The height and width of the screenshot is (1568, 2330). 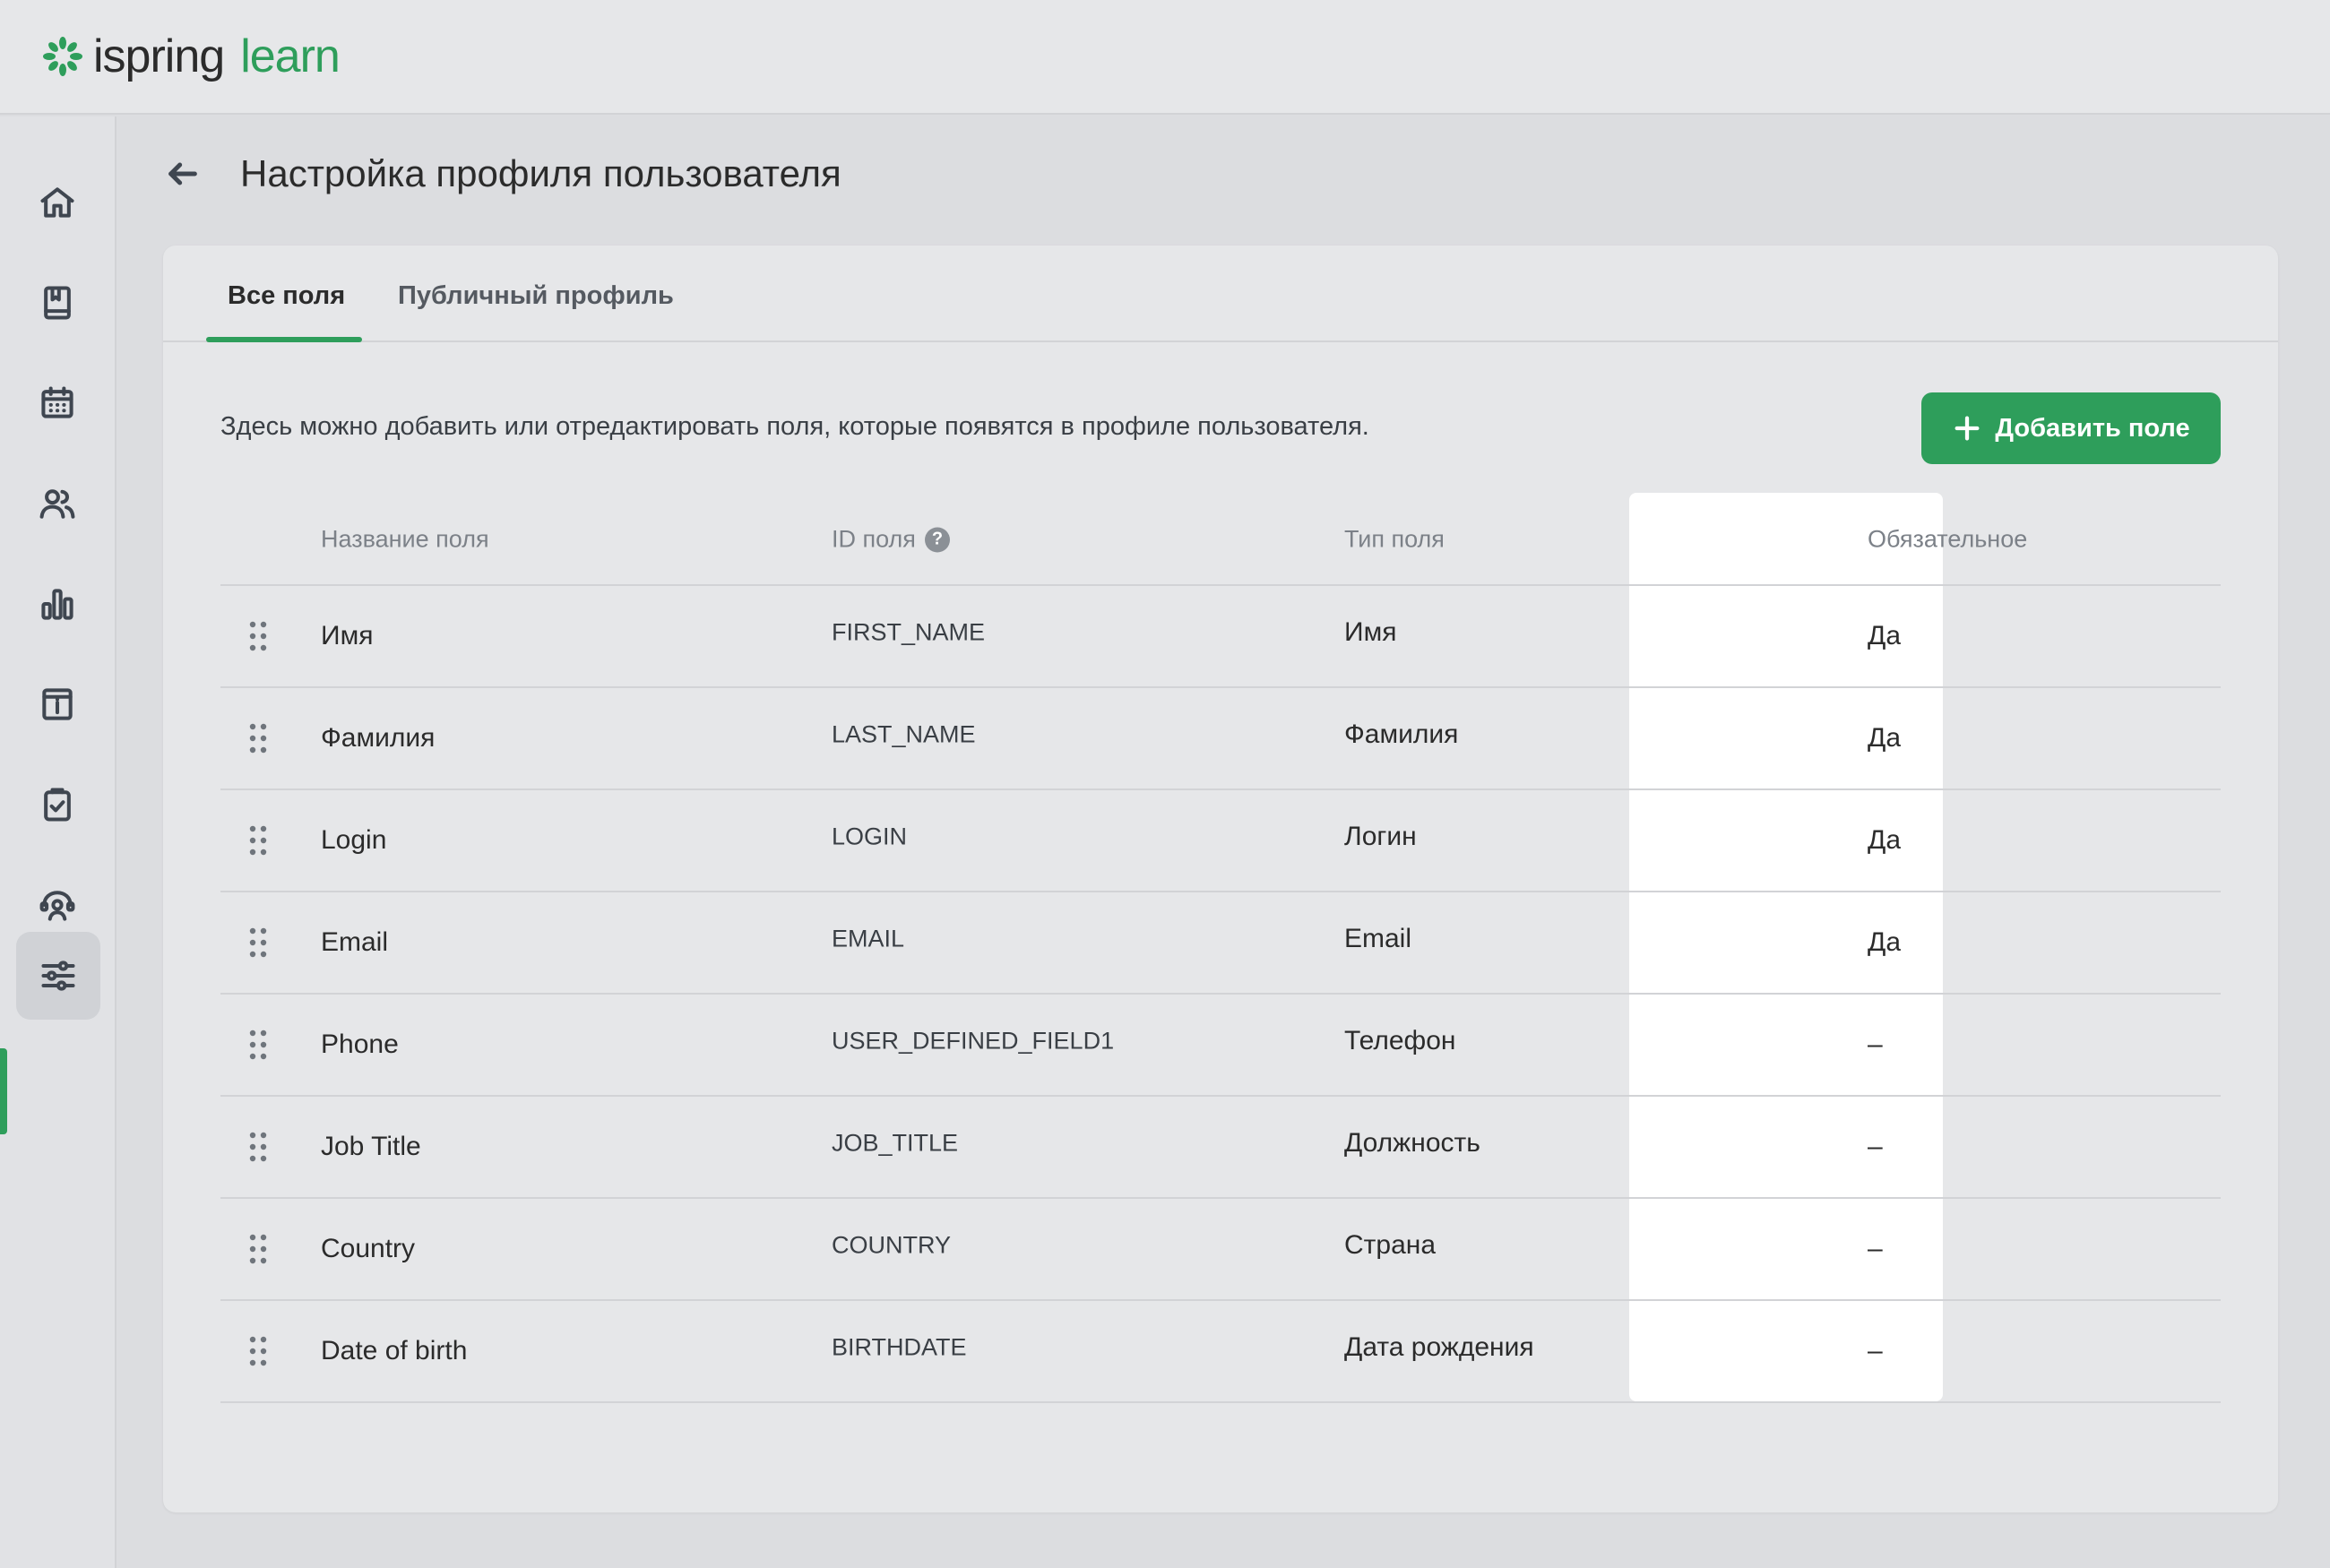 I want to click on active-tab-indicator, so click(x=284, y=339).